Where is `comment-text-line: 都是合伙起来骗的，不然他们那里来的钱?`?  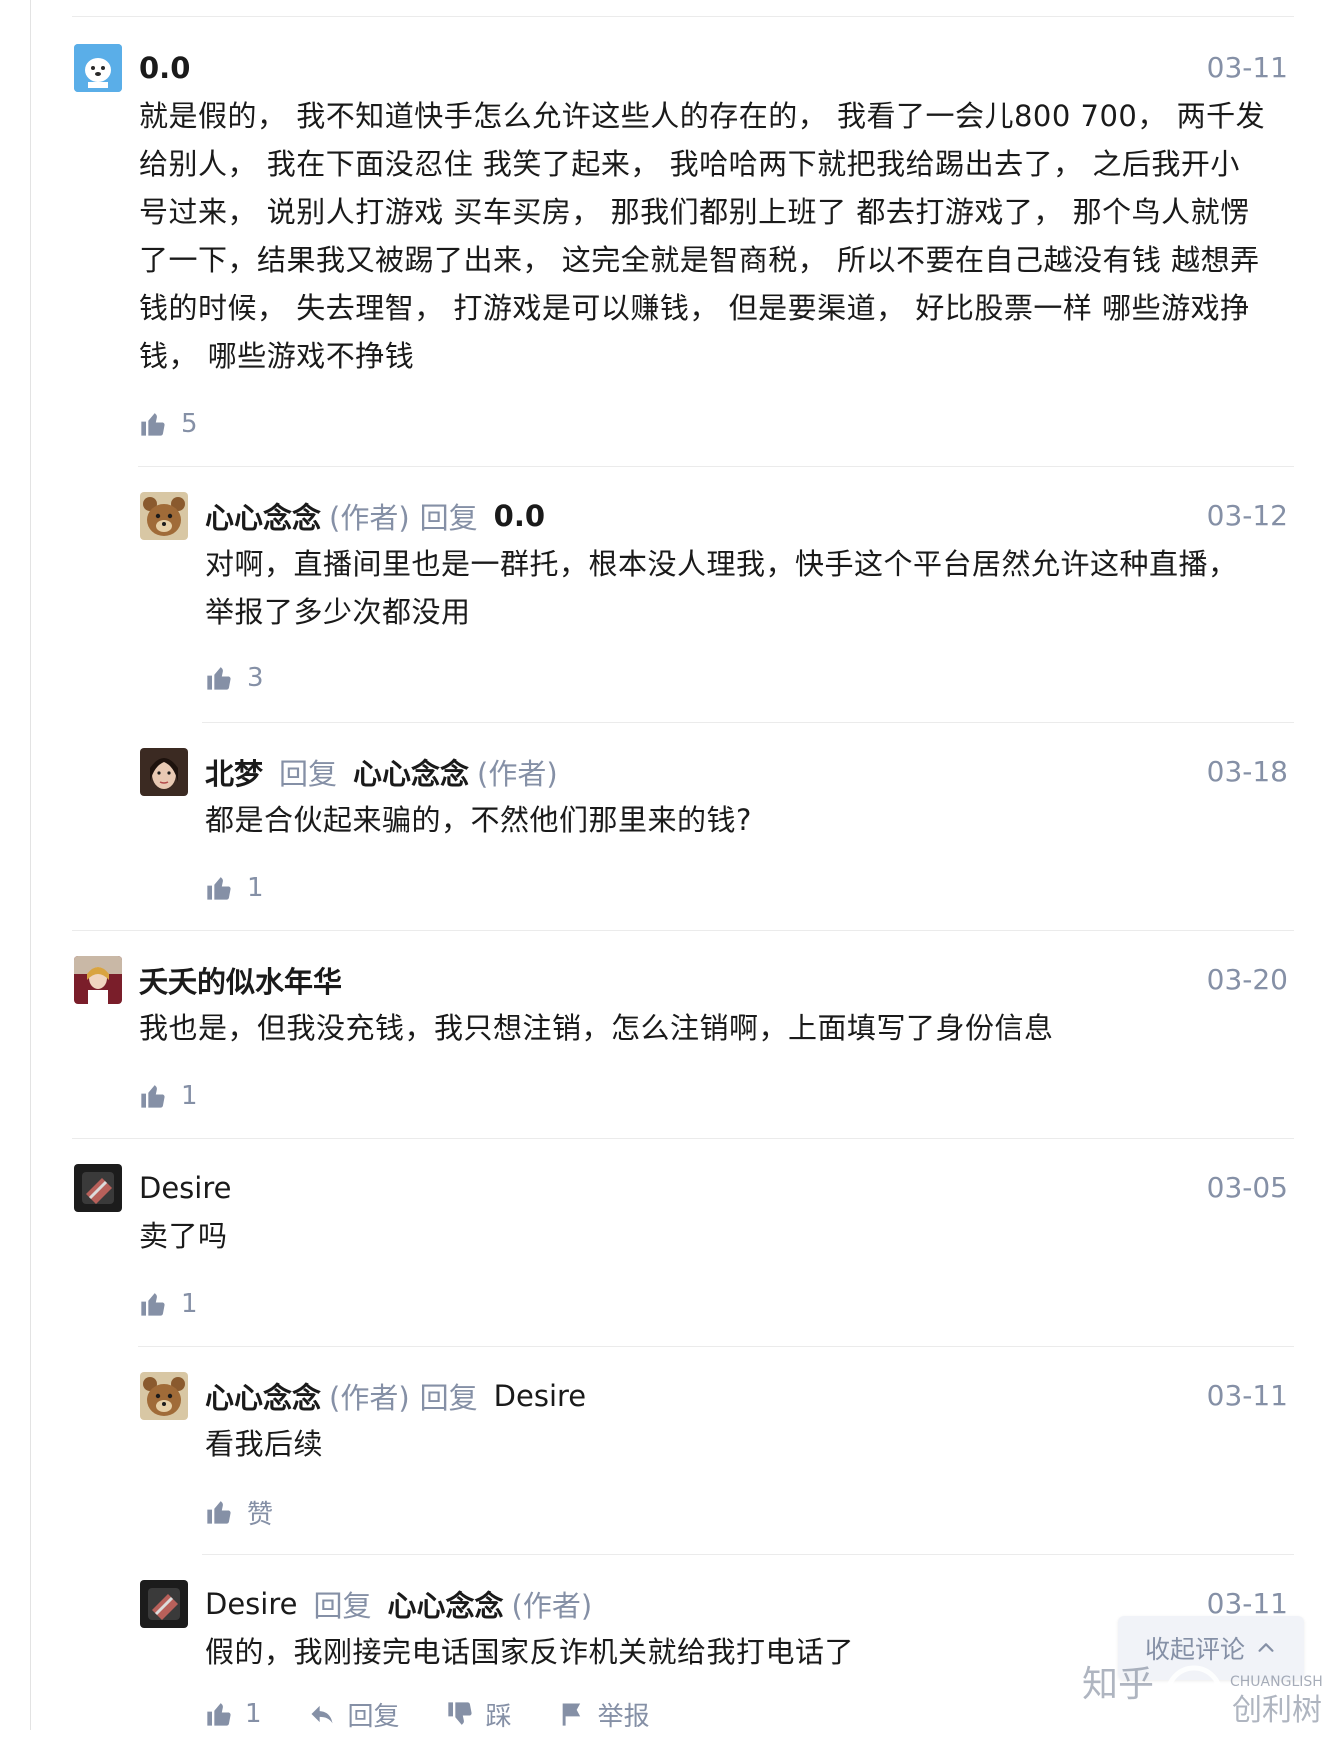 comment-text-line: 都是合伙起来骗的，不然他们那里来的钱? is located at coordinates (478, 820).